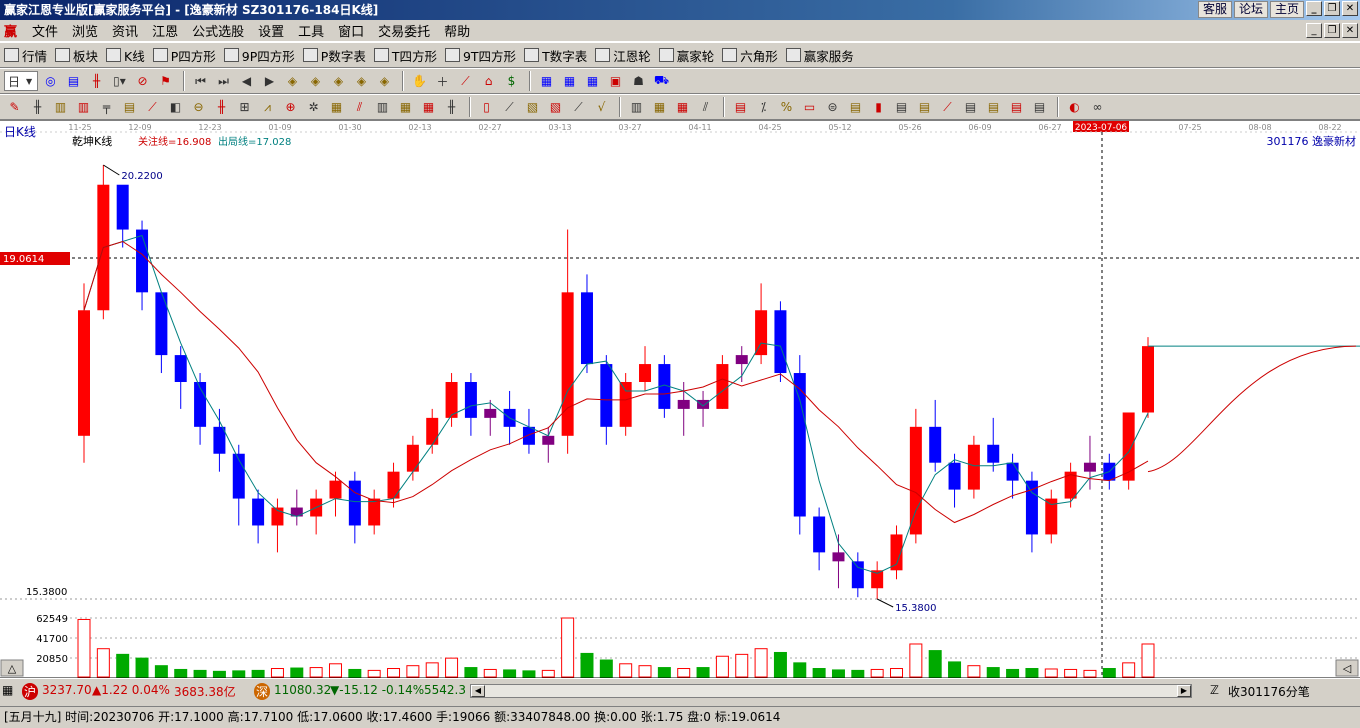 The image size is (1360, 728). What do you see at coordinates (21, 81) in the screenshot?
I see `period-select: 日 ▼` at bounding box center [21, 81].